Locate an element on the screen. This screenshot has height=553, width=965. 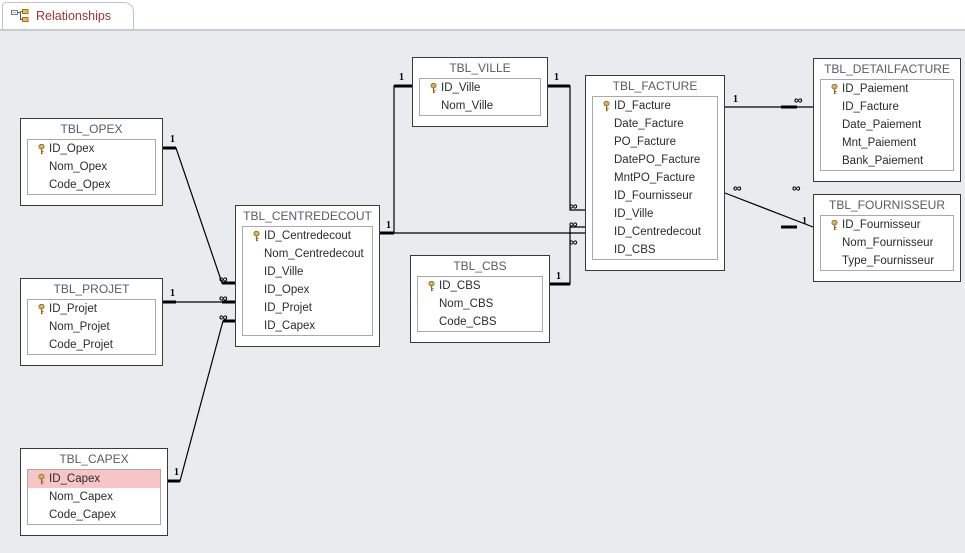
tab-relationships: Relationships is located at coordinates (68, 15).